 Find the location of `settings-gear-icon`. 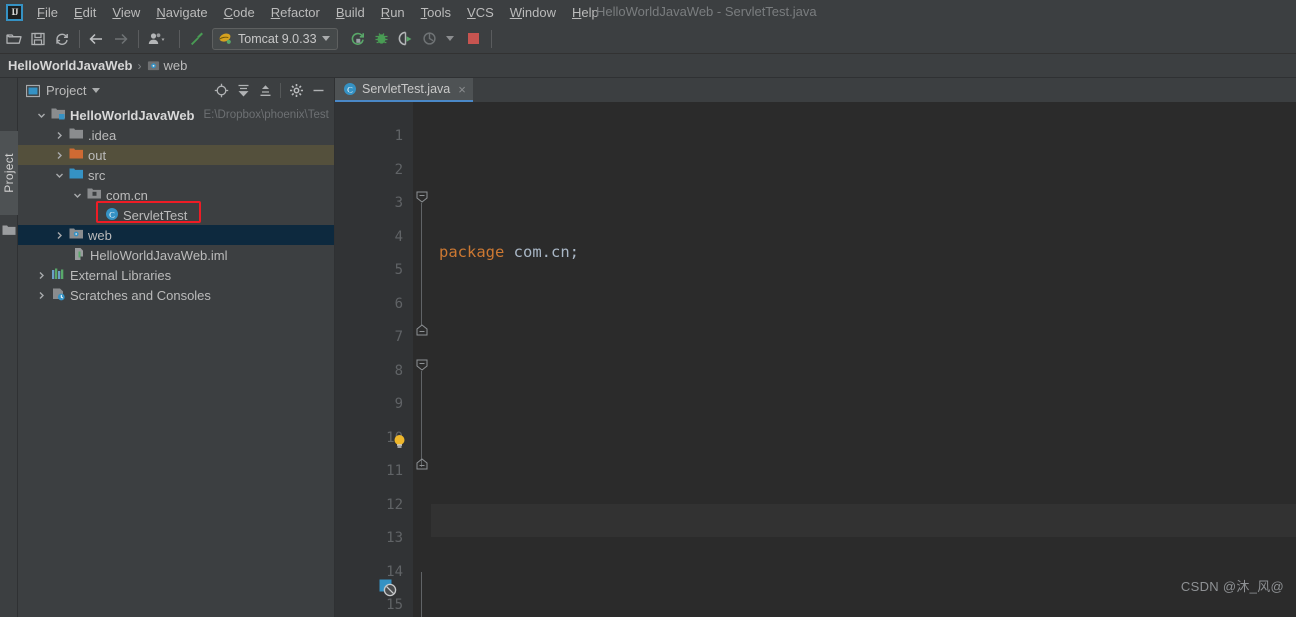

settings-gear-icon is located at coordinates (296, 91).